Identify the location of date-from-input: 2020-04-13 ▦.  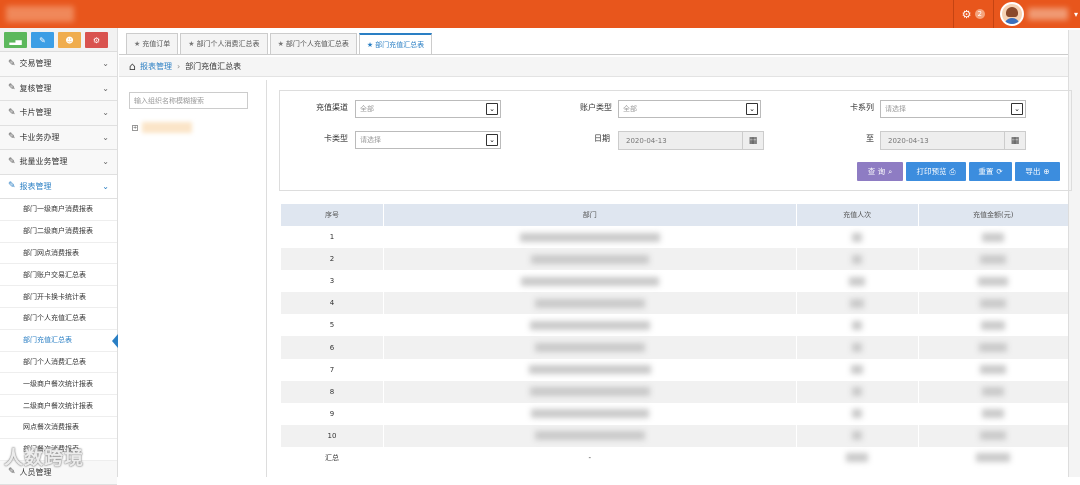
(691, 140).